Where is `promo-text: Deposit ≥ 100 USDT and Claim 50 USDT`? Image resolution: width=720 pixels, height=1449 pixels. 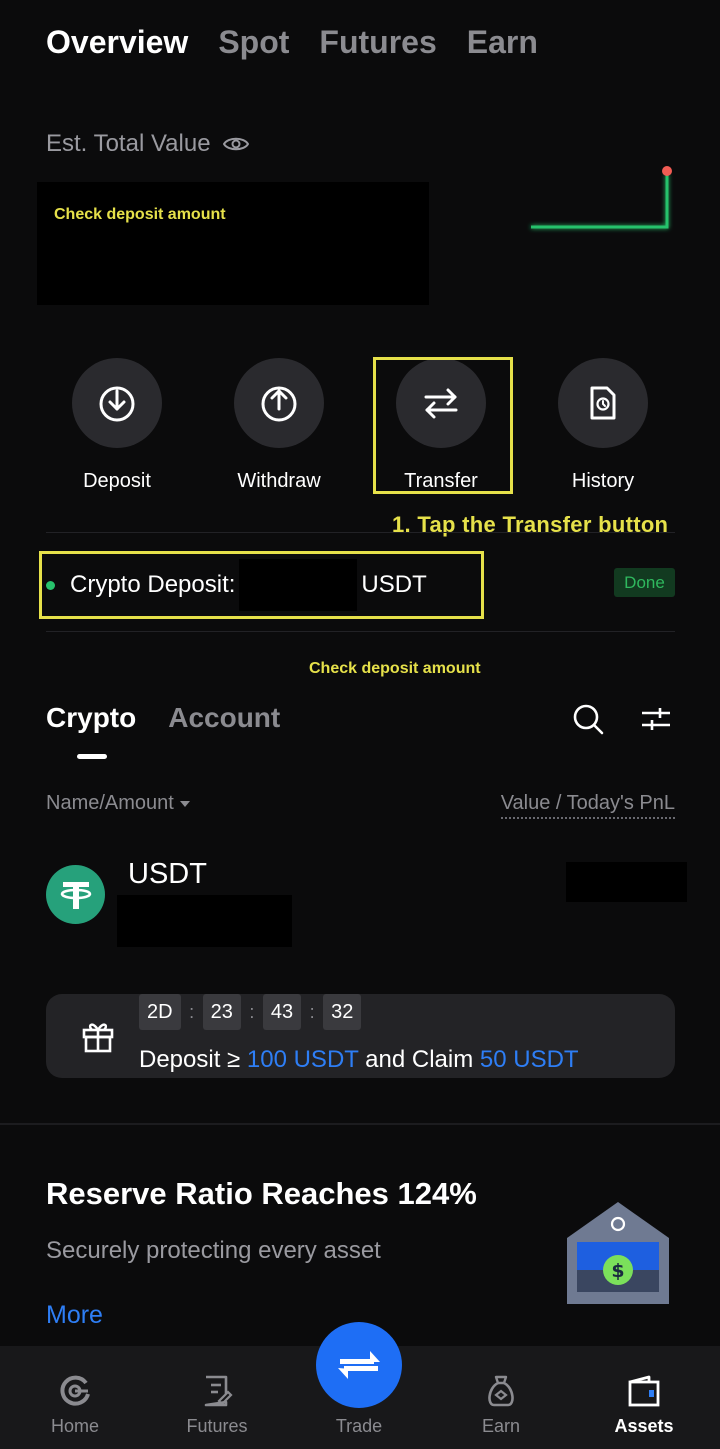 promo-text: Deposit ≥ 100 USDT and Claim 50 USDT is located at coordinates (359, 1059).